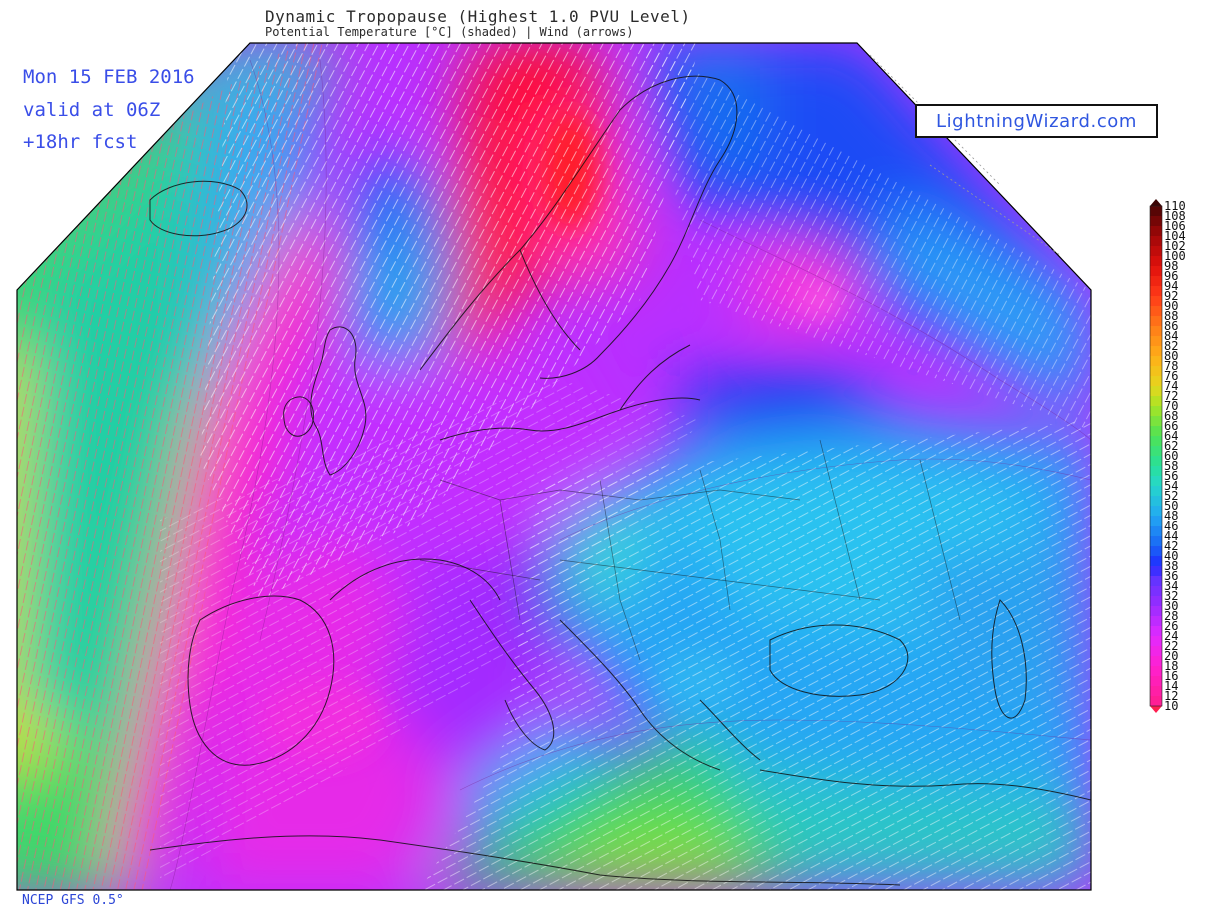 The image size is (1216, 912). Describe the element at coordinates (1156, 709) in the screenshot. I see `colorbar-min-arrow` at that location.